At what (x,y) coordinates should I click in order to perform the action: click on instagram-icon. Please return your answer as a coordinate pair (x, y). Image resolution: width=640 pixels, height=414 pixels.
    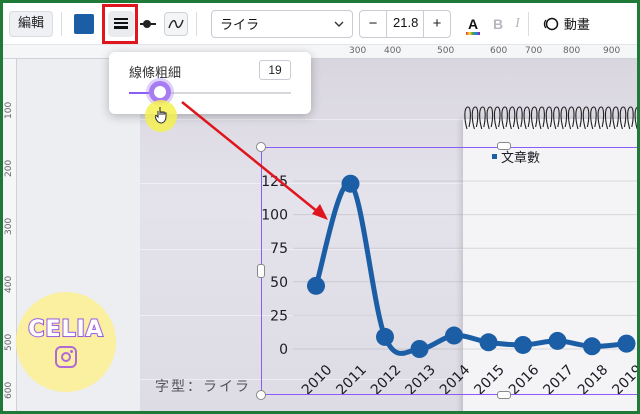
    Looking at the image, I should click on (66, 356).